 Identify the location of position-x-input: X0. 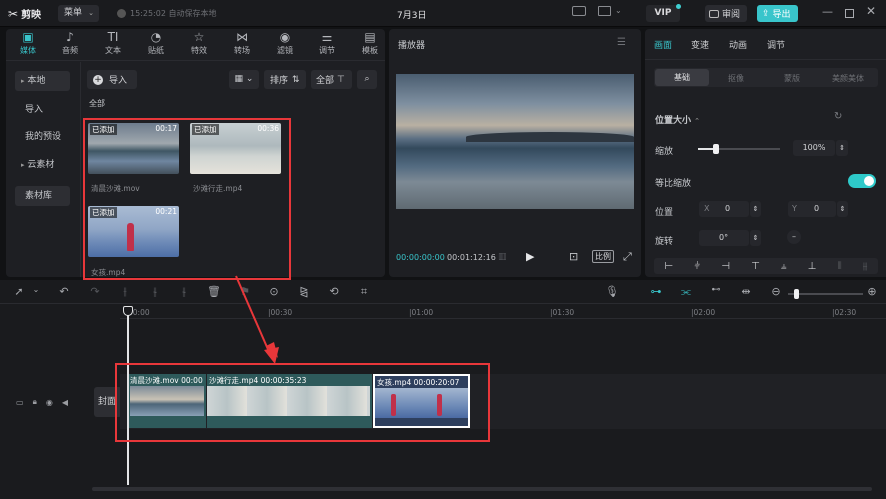
(724, 209).